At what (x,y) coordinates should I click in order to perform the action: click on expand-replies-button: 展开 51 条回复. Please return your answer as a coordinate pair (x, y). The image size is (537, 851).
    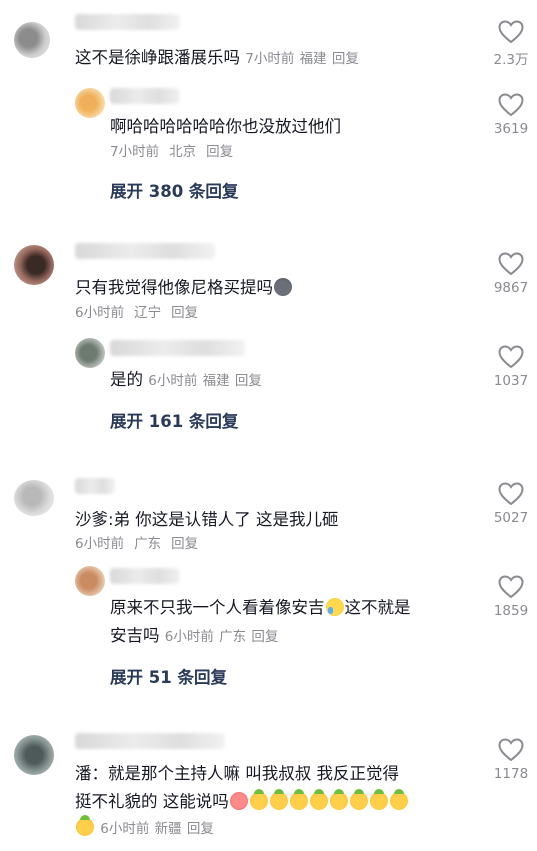
    Looking at the image, I should click on (168, 676).